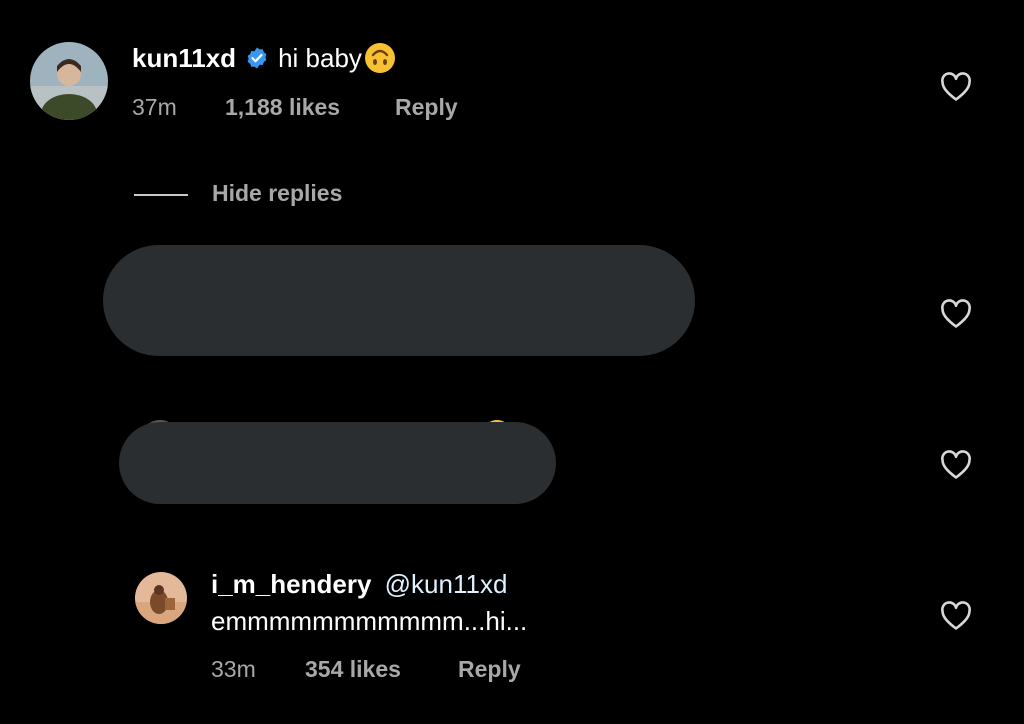  I want to click on comment-likes: 1,188 likes, so click(310, 107).